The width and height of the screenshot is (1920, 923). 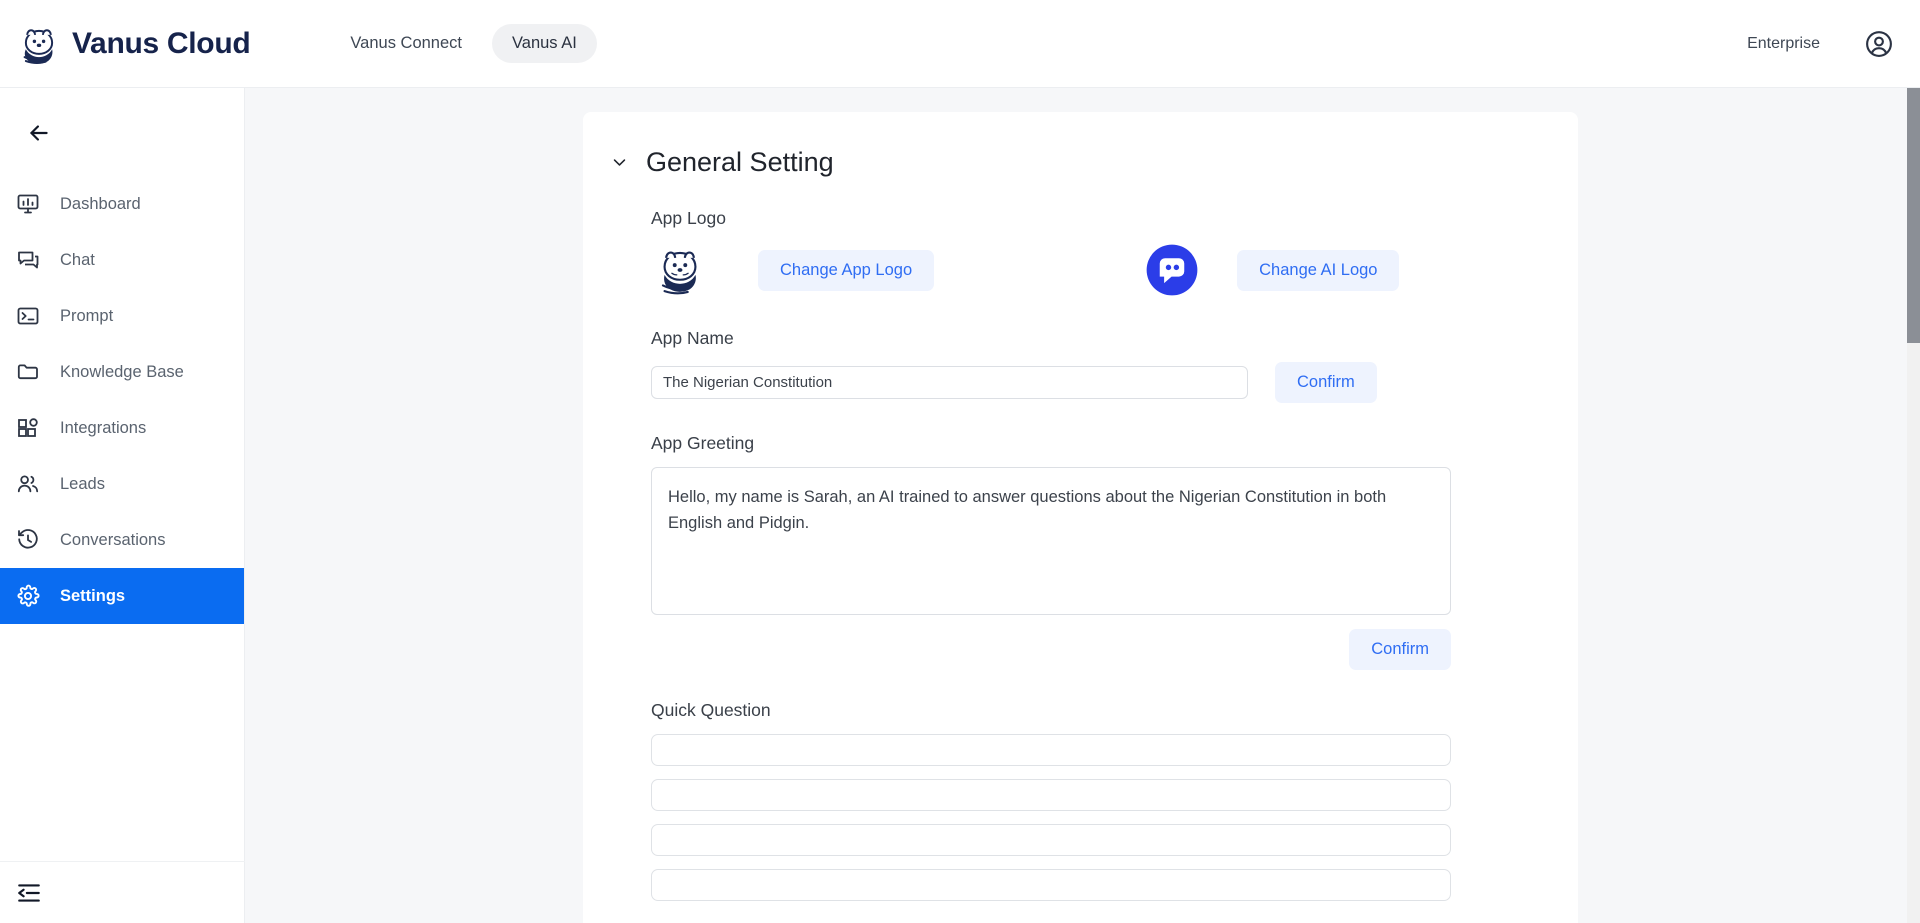 I want to click on chevron-down-icon, so click(x=619, y=162).